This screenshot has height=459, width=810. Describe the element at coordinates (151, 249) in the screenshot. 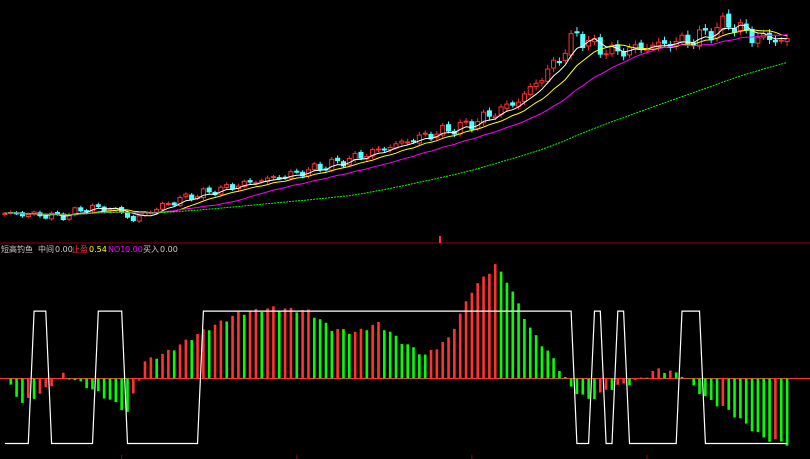

I see `indicator-label-d: 买入` at that location.